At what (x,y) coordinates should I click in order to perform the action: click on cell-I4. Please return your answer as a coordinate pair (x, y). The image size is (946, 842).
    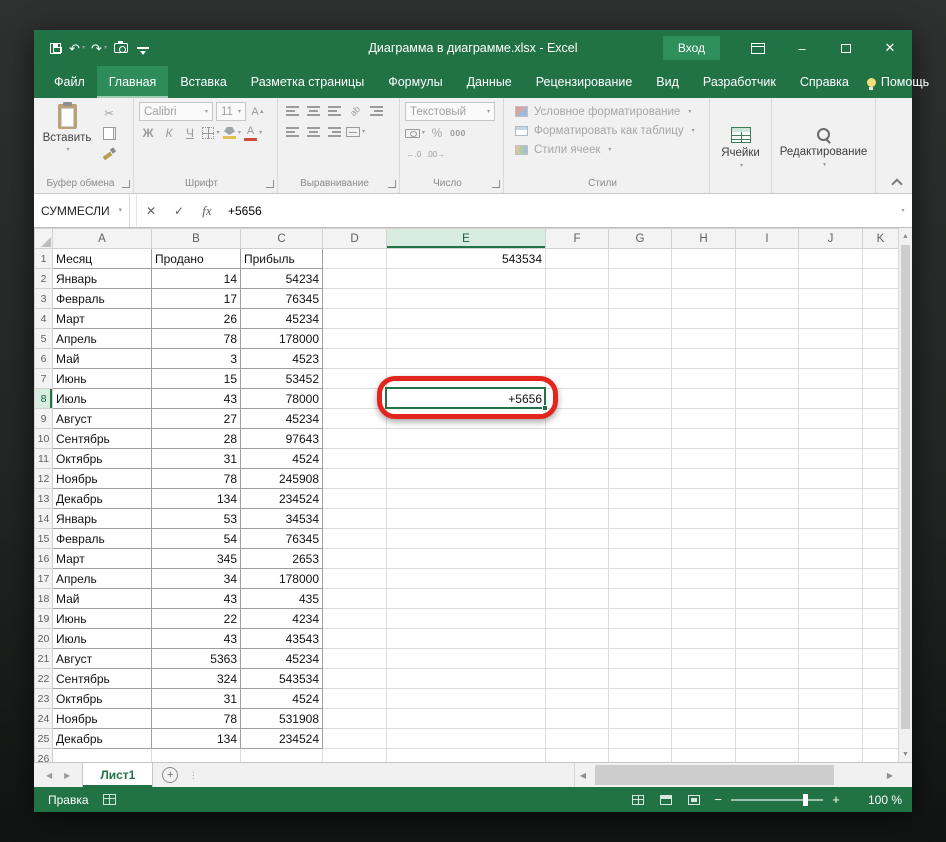
    Looking at the image, I should click on (767, 318).